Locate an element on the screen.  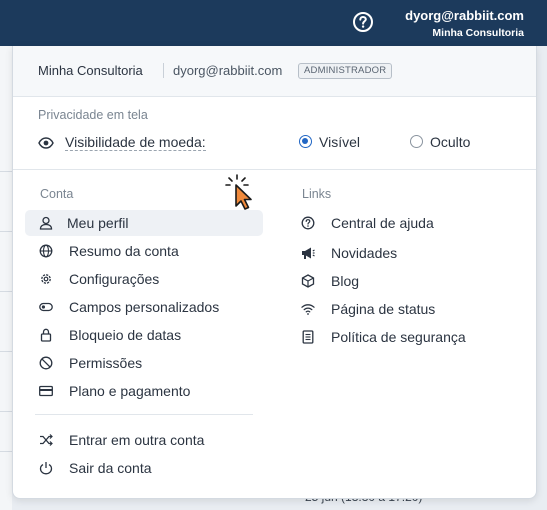
menu-item-security-policy: Política de segurança is located at coordinates (411, 337).